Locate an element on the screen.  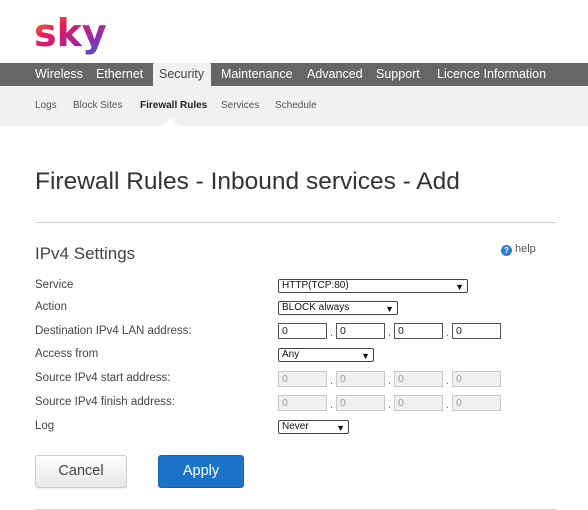
service-value: HTTP(TCP:80) is located at coordinates (315, 285).